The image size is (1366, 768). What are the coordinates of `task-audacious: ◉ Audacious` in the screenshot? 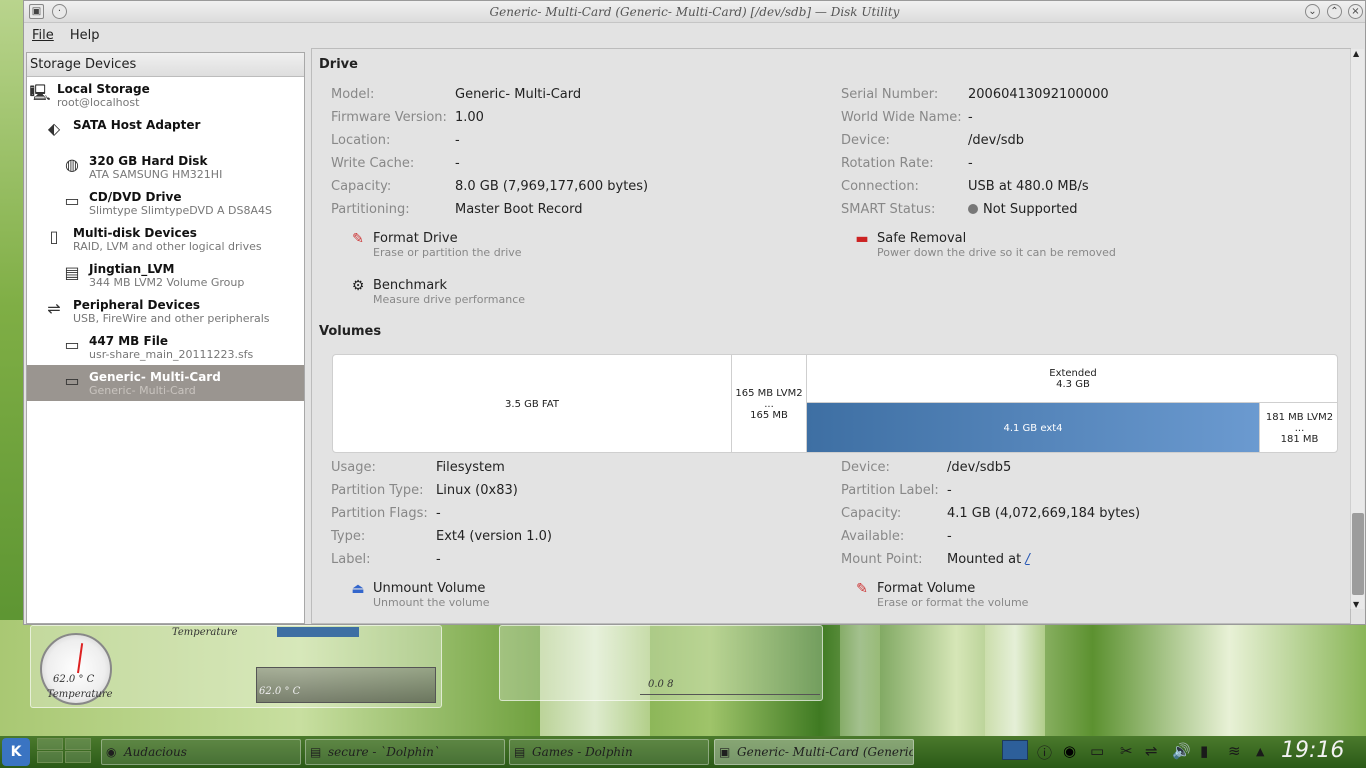 It's located at (201, 752).